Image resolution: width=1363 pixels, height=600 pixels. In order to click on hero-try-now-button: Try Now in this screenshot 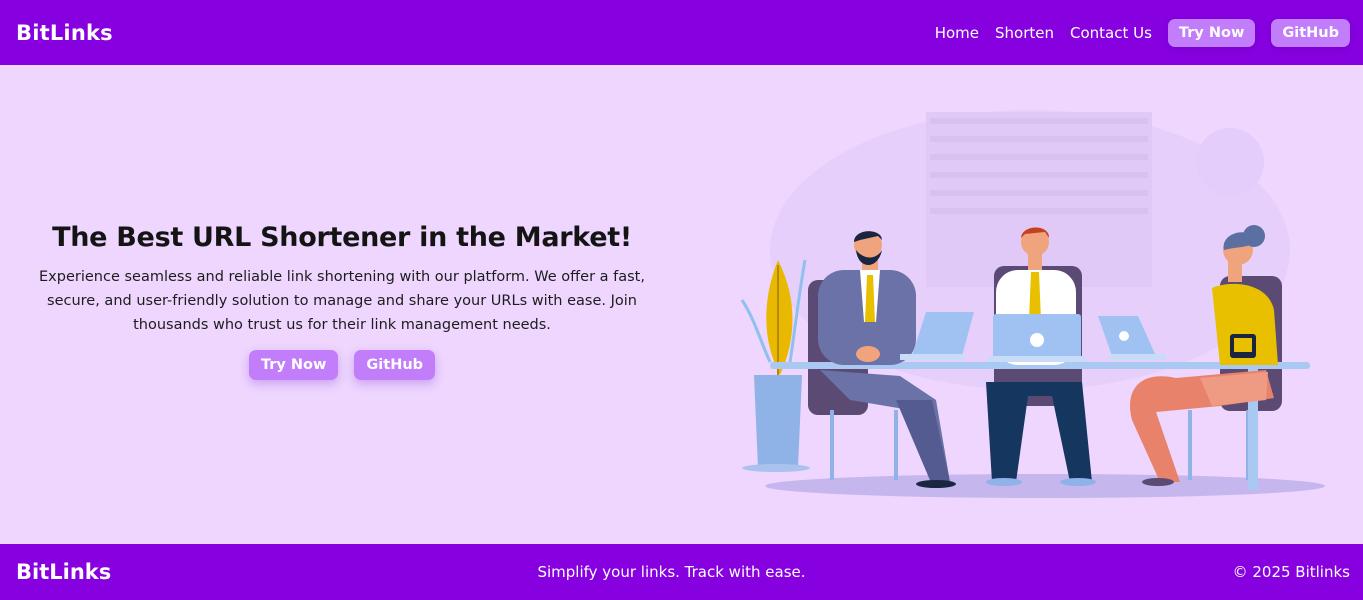, I will do `click(293, 365)`.